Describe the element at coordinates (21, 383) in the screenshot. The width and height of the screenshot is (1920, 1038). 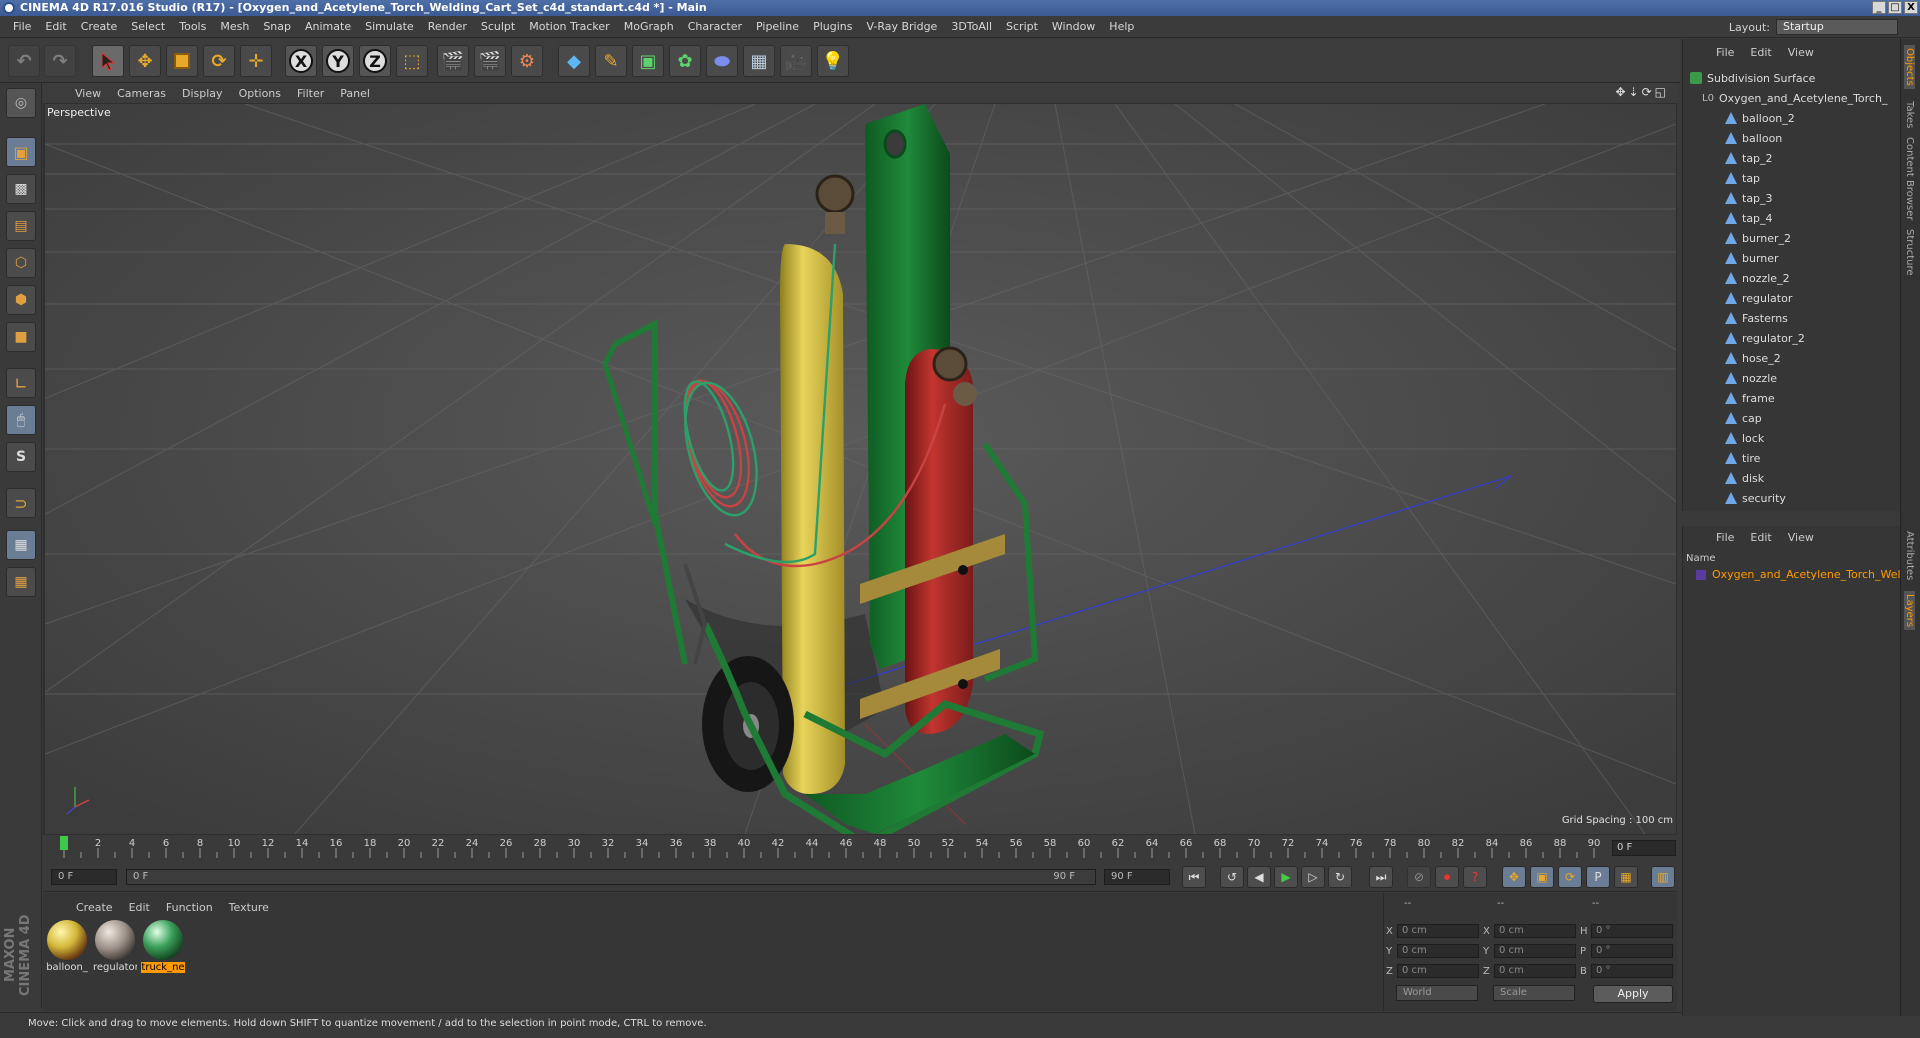
I see `axis-mode-icon: ∟` at that location.